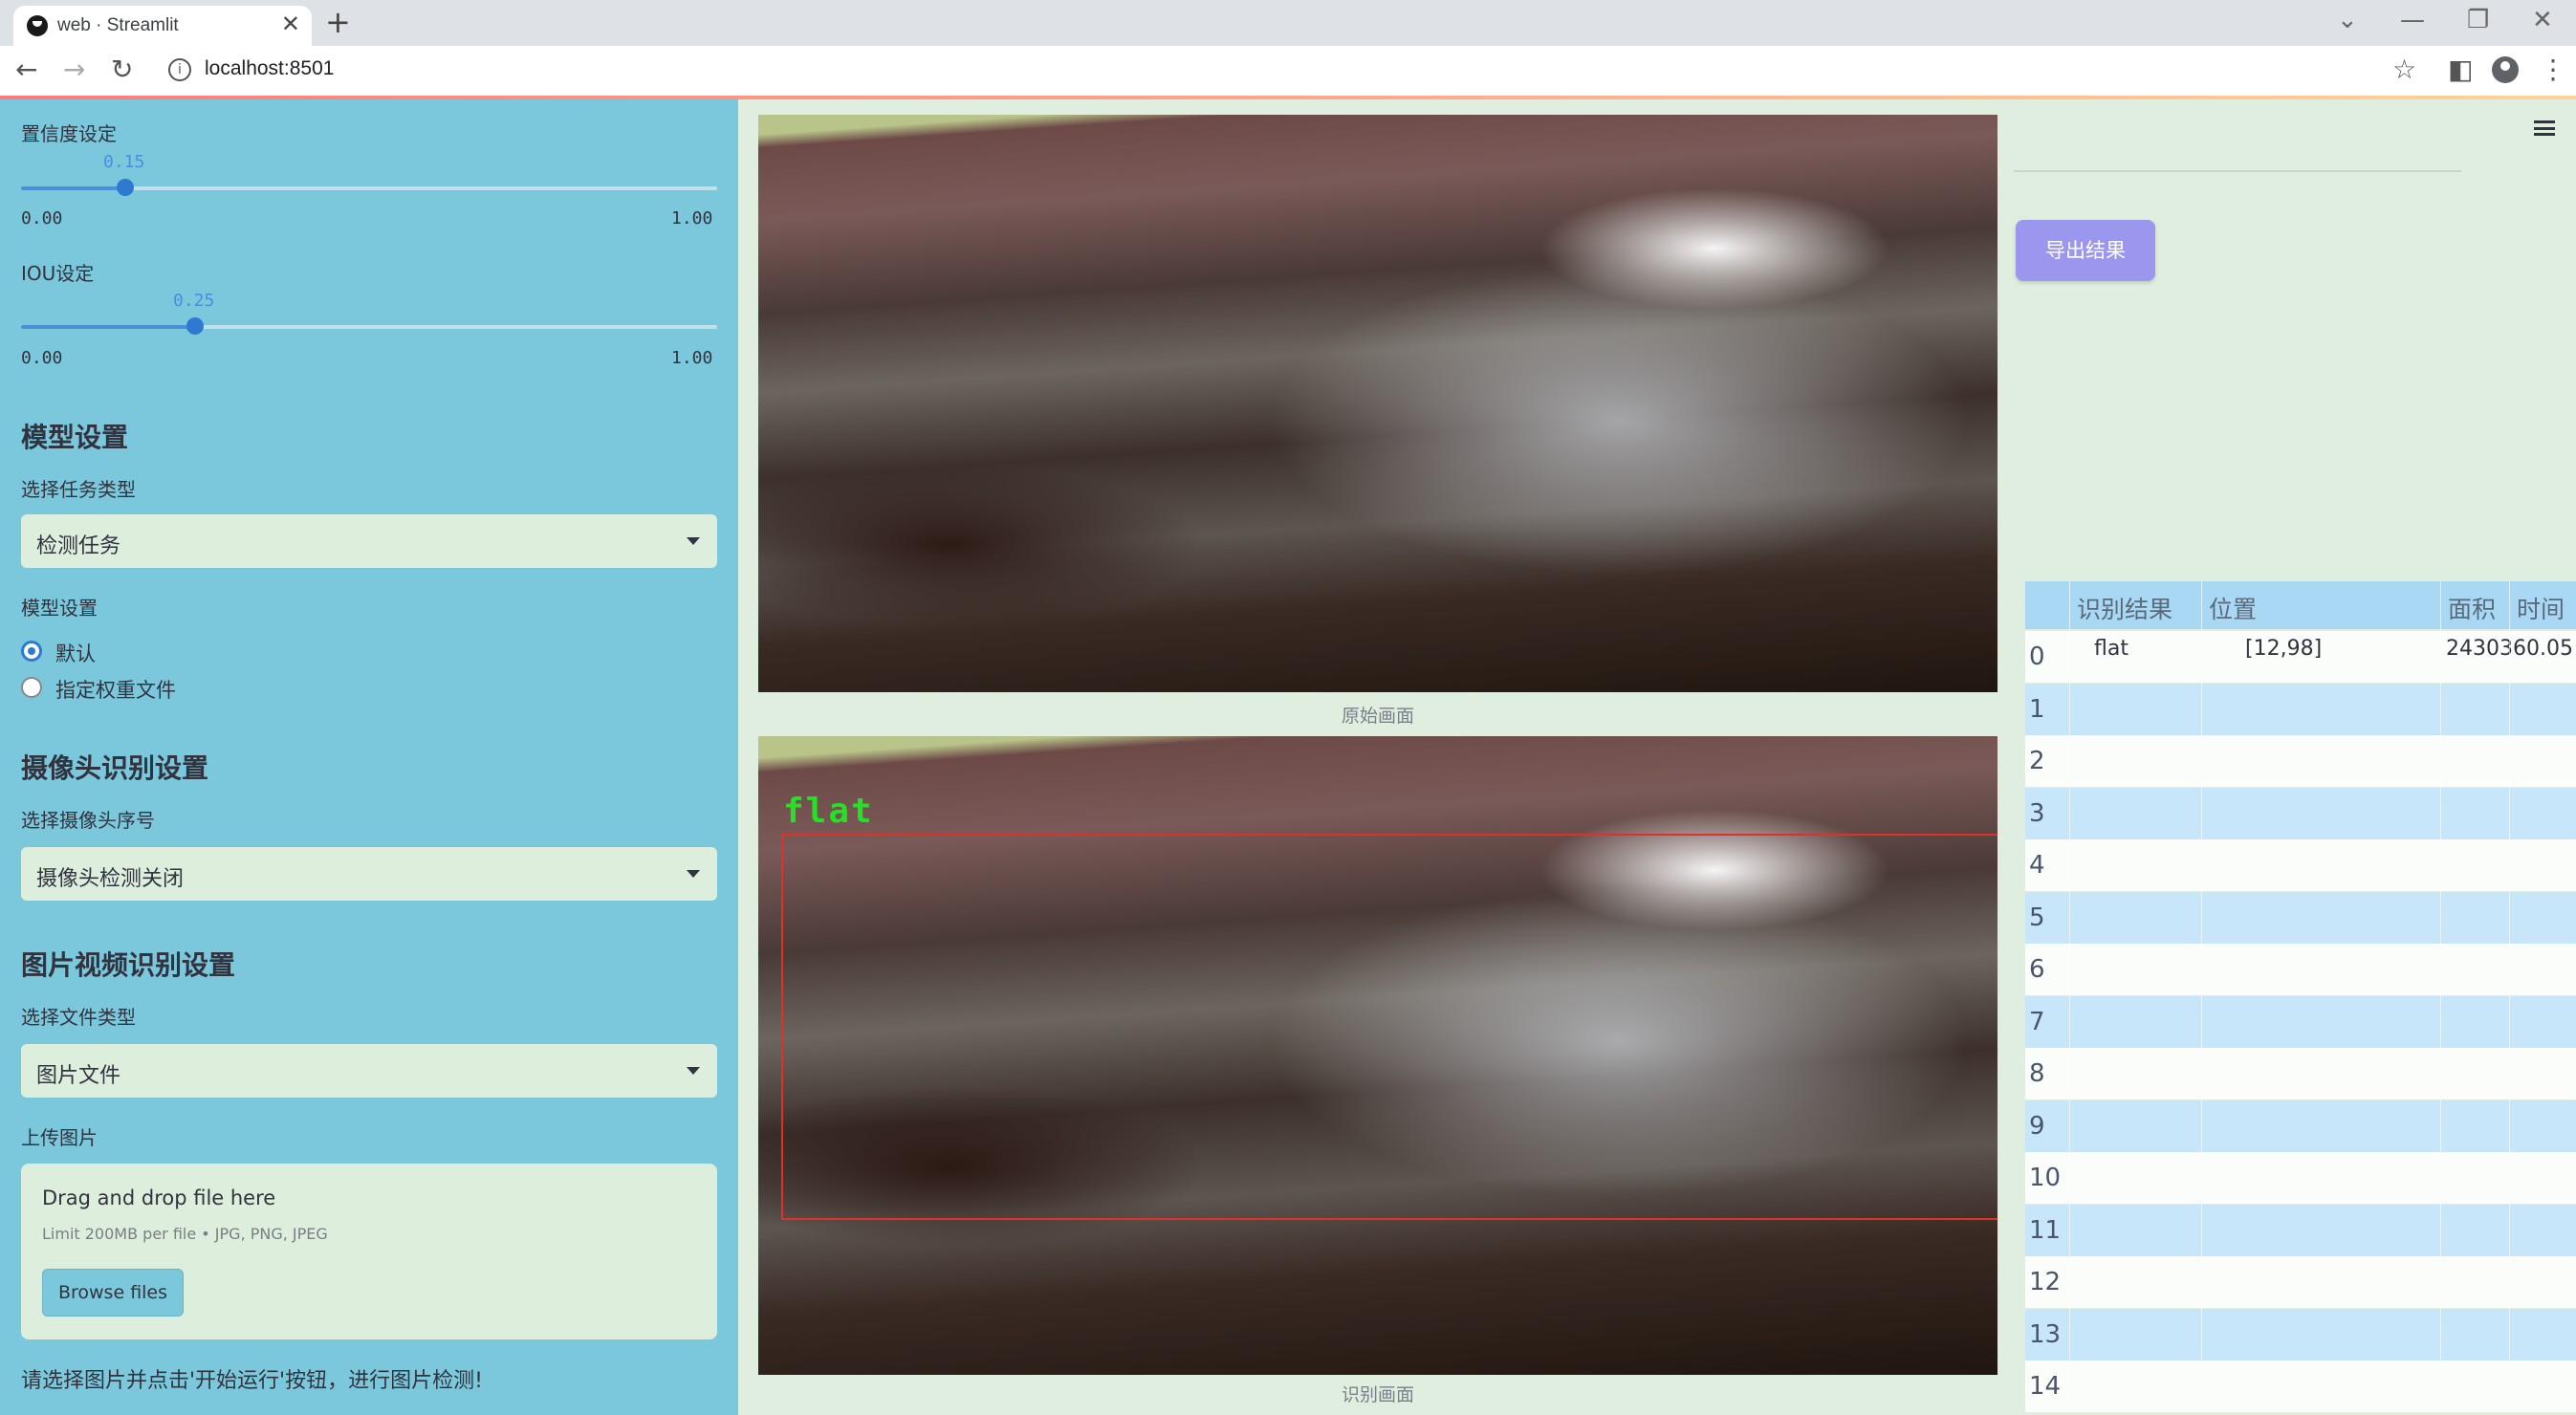  I want to click on reload-icon: ↻, so click(122, 69).